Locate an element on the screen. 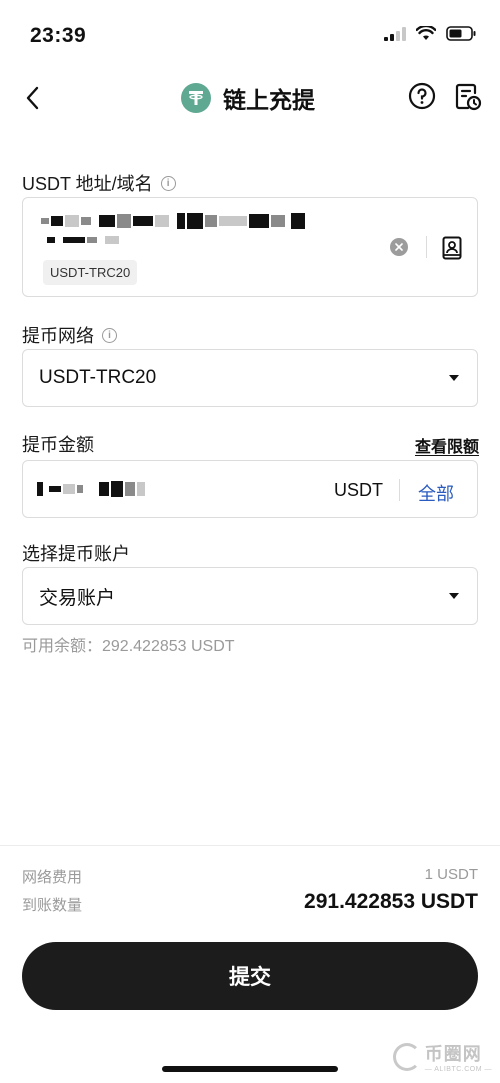 This screenshot has height=1083, width=500. network-tag: USDT-TRC20 is located at coordinates (90, 272).